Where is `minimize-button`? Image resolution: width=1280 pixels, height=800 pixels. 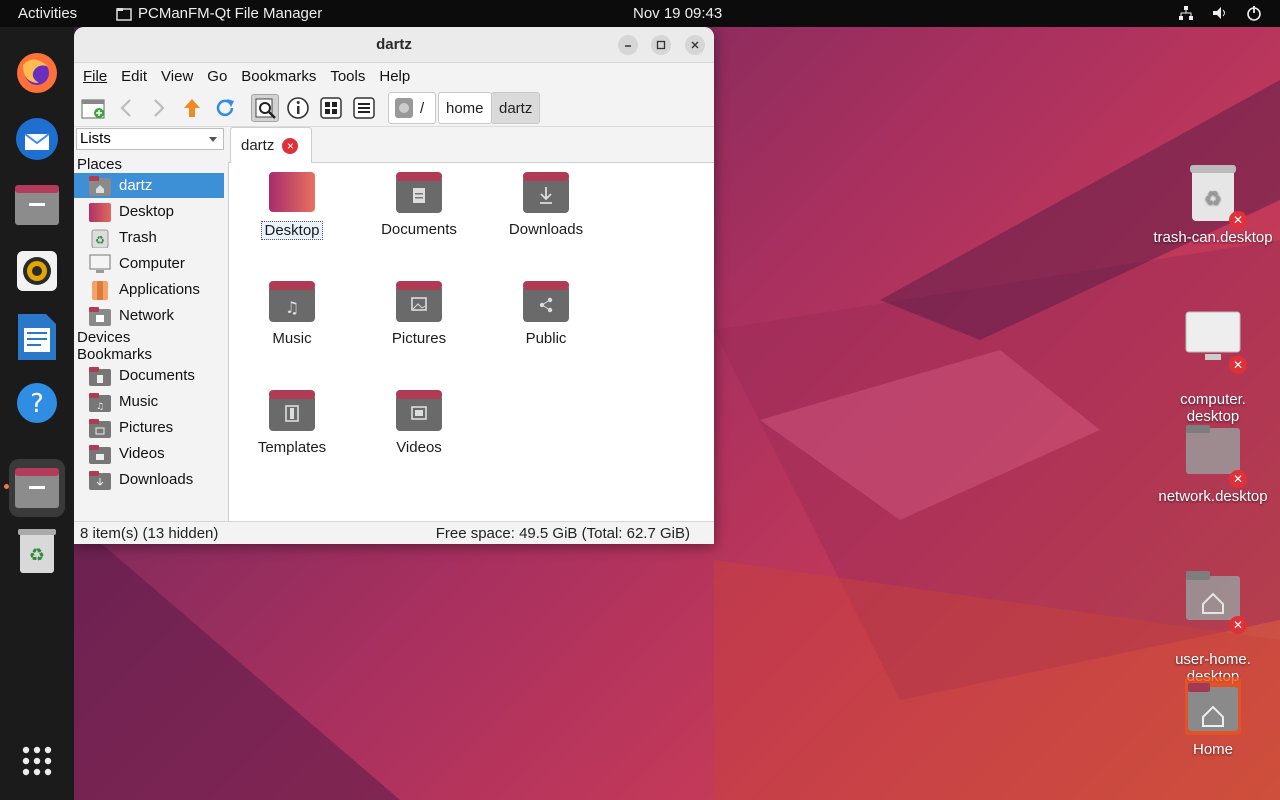
minimize-button is located at coordinates (628, 45).